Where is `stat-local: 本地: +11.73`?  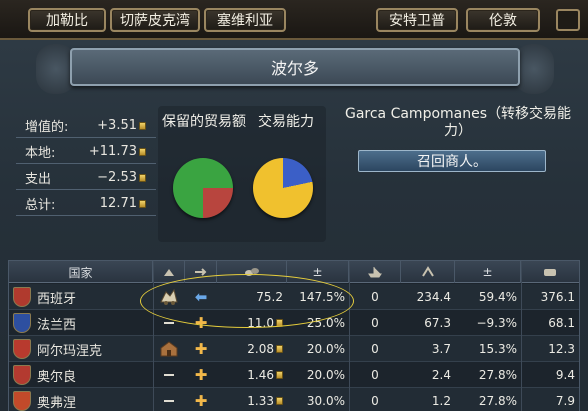
stat-local: 本地: +11.73 is located at coordinates (86, 152).